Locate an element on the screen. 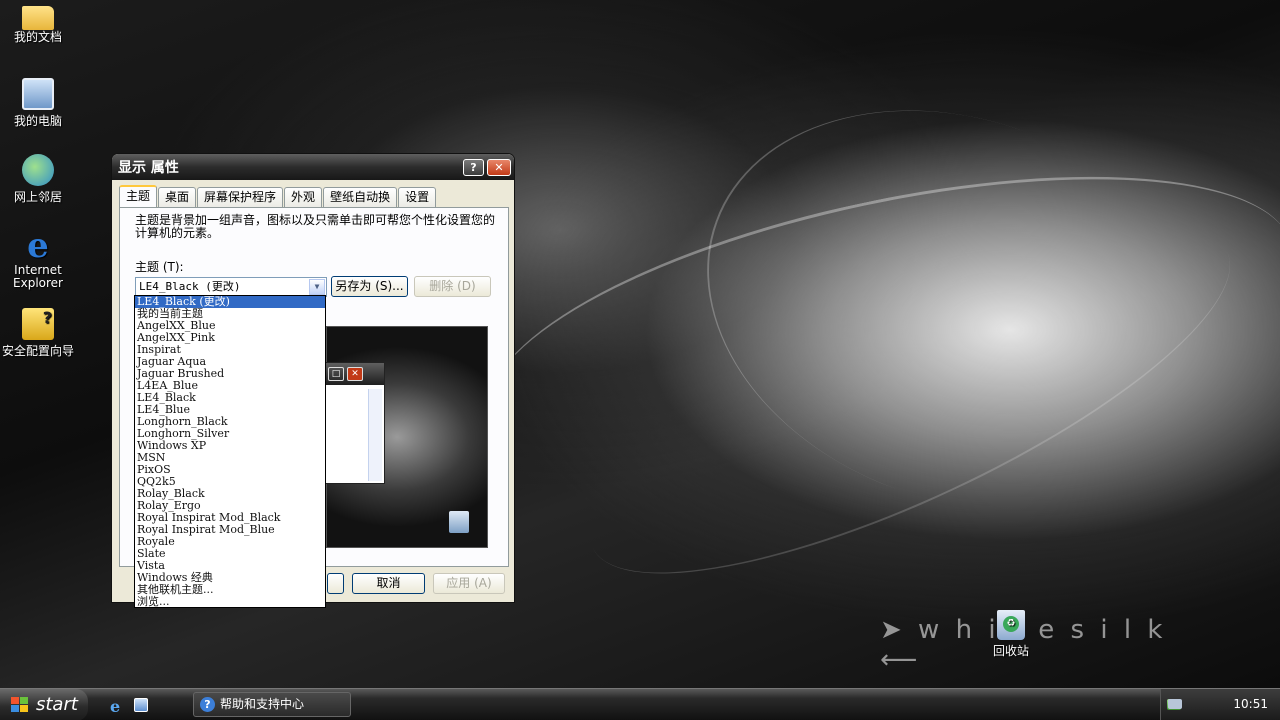 The image size is (1280, 720). desktop-icon-my-documents: 我的文档 is located at coordinates (38, 23).